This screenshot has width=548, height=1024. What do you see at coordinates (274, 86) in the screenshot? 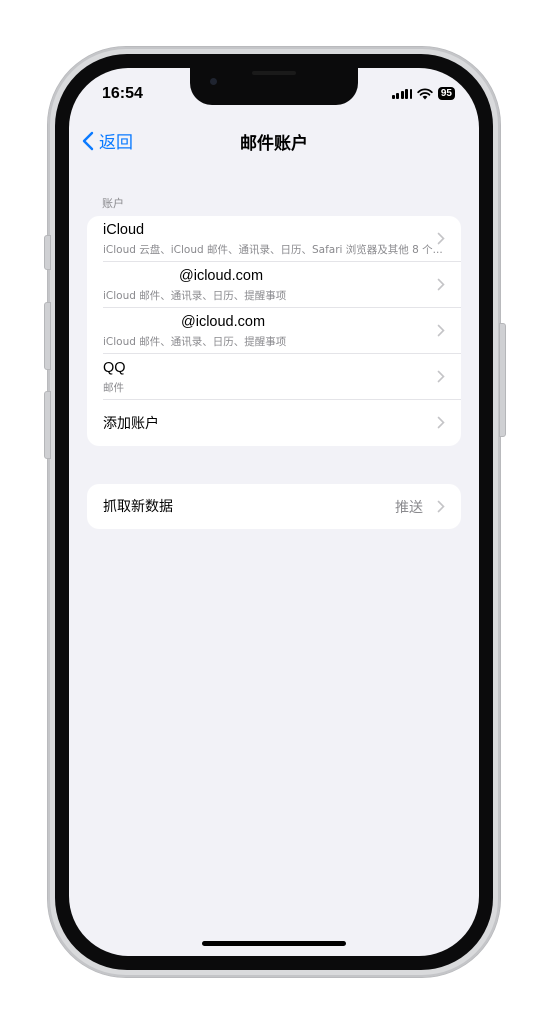
I see `notch` at bounding box center [274, 86].